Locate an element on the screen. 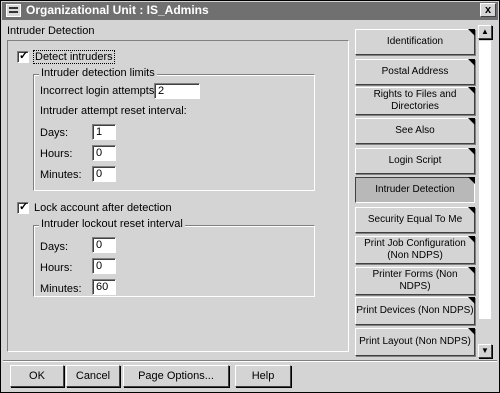 Image resolution: width=500 pixels, height=393 pixels. tab-print-job-configuration: Print Job Configuration (Non NDPS) is located at coordinates (415, 250).